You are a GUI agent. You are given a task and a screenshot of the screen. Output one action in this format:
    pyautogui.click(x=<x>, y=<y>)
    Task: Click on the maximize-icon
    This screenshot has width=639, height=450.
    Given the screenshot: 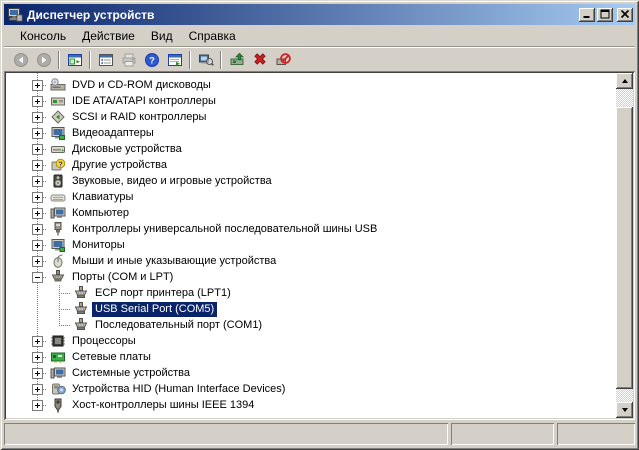 What is the action you would take?
    pyautogui.click(x=605, y=15)
    